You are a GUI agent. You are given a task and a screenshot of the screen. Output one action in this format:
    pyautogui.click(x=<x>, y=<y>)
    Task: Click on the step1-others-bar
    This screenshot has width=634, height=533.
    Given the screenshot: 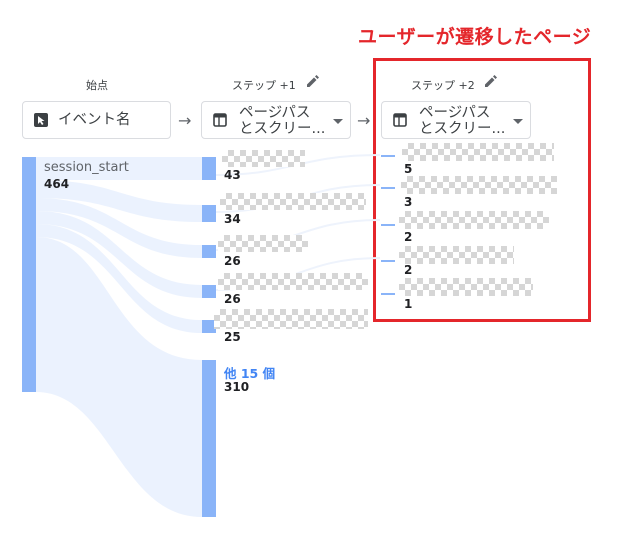 What is the action you would take?
    pyautogui.click(x=209, y=438)
    